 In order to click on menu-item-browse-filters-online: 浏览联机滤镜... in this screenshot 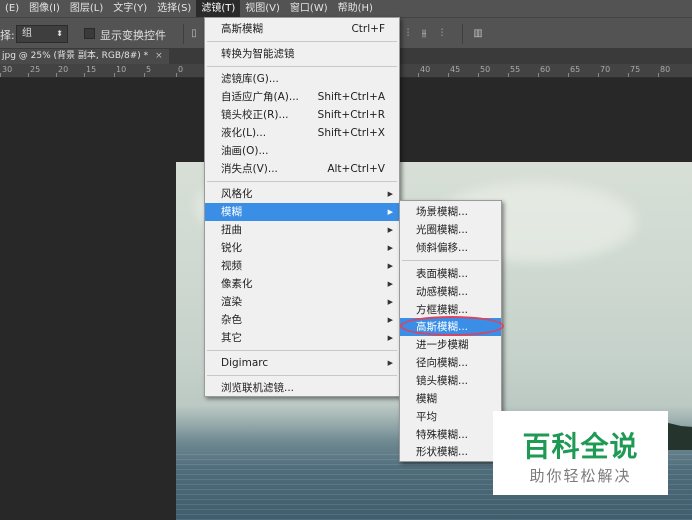, I will do `click(302, 388)`.